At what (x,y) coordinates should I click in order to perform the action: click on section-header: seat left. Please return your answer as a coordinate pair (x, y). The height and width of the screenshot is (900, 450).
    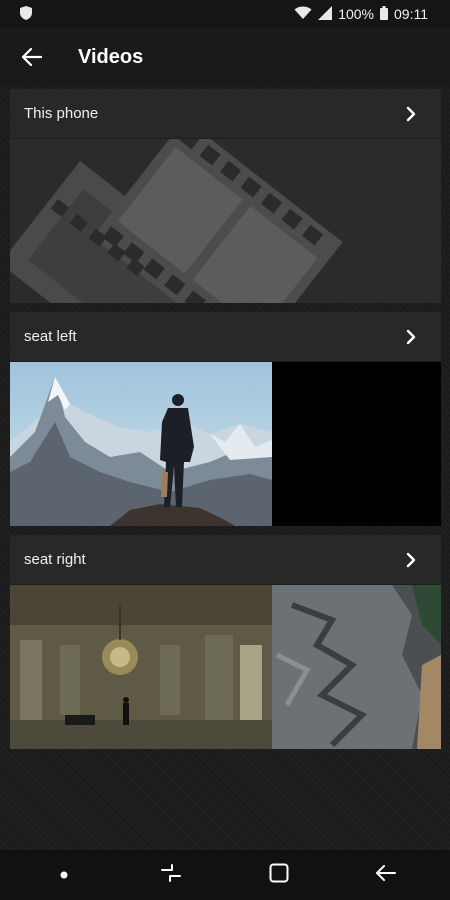
    Looking at the image, I should click on (225, 337).